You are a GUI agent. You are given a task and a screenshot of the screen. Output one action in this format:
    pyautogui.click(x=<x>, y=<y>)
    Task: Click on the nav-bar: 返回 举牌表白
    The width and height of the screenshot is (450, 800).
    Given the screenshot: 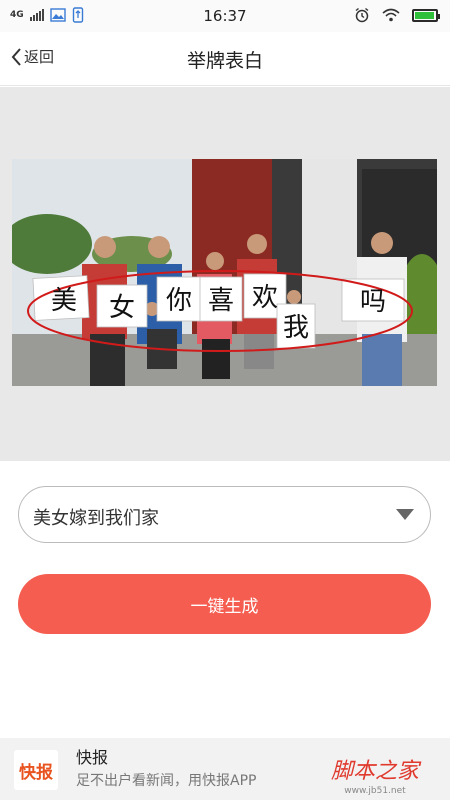 What is the action you would take?
    pyautogui.click(x=225, y=59)
    